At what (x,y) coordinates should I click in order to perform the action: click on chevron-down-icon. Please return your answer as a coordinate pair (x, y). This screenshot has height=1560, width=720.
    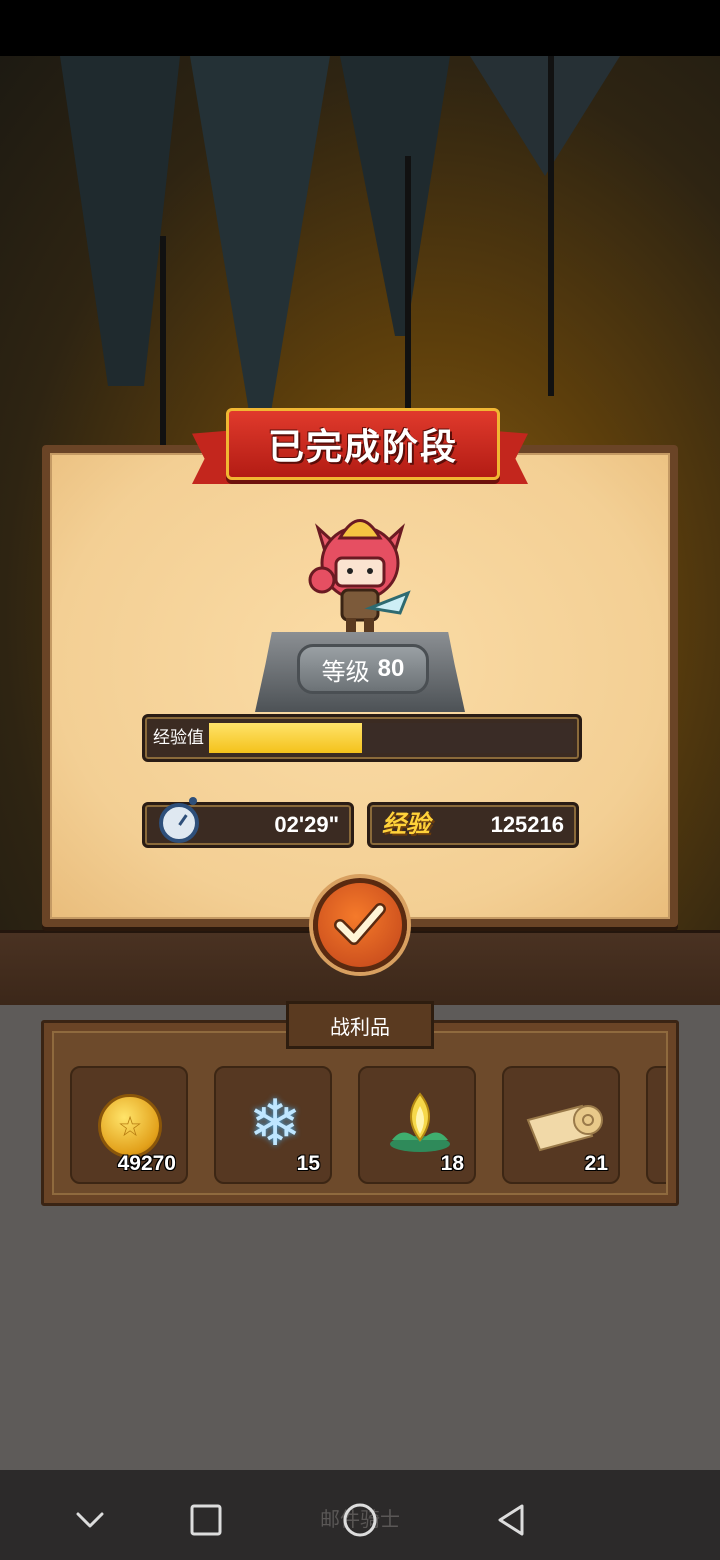
    Looking at the image, I should click on (90, 1520).